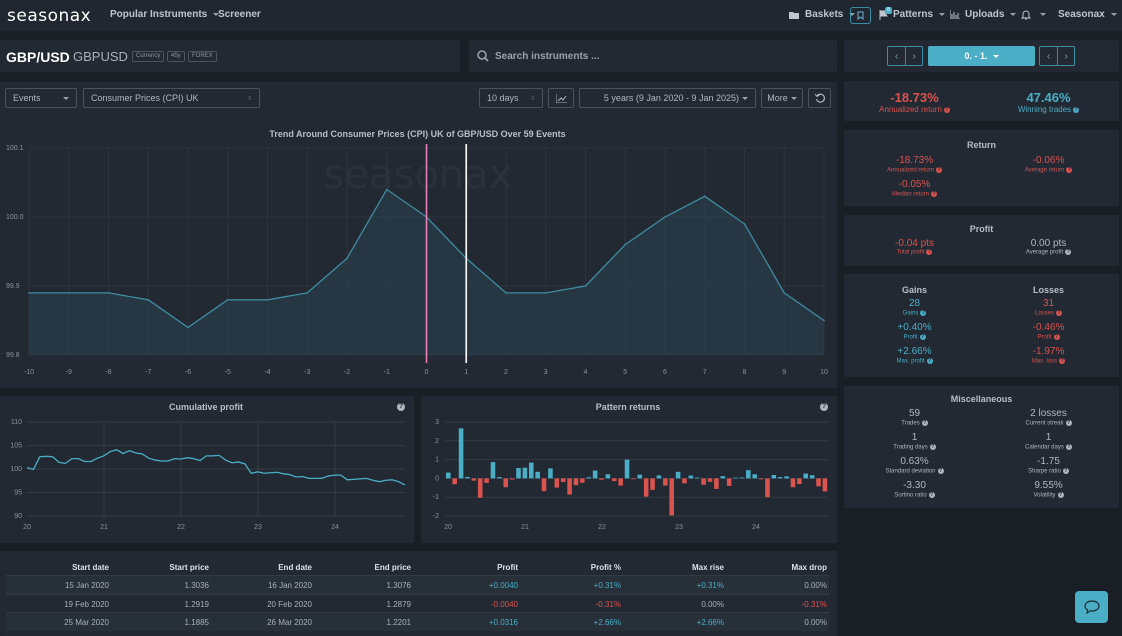 The width and height of the screenshot is (1122, 636). What do you see at coordinates (914, 313) in the screenshot?
I see `gains-stat-label: Gains?` at bounding box center [914, 313].